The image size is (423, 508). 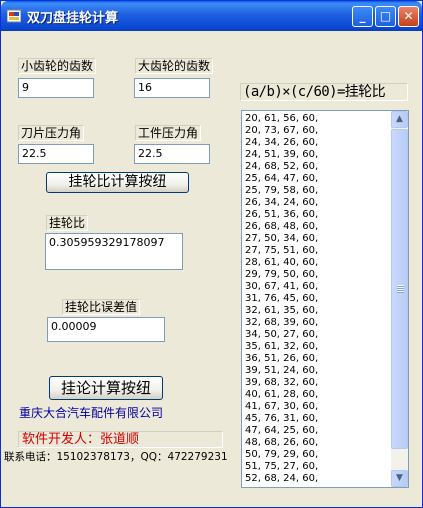 I want to click on list-item: 28, 61, 40, 60,, so click(x=281, y=263).